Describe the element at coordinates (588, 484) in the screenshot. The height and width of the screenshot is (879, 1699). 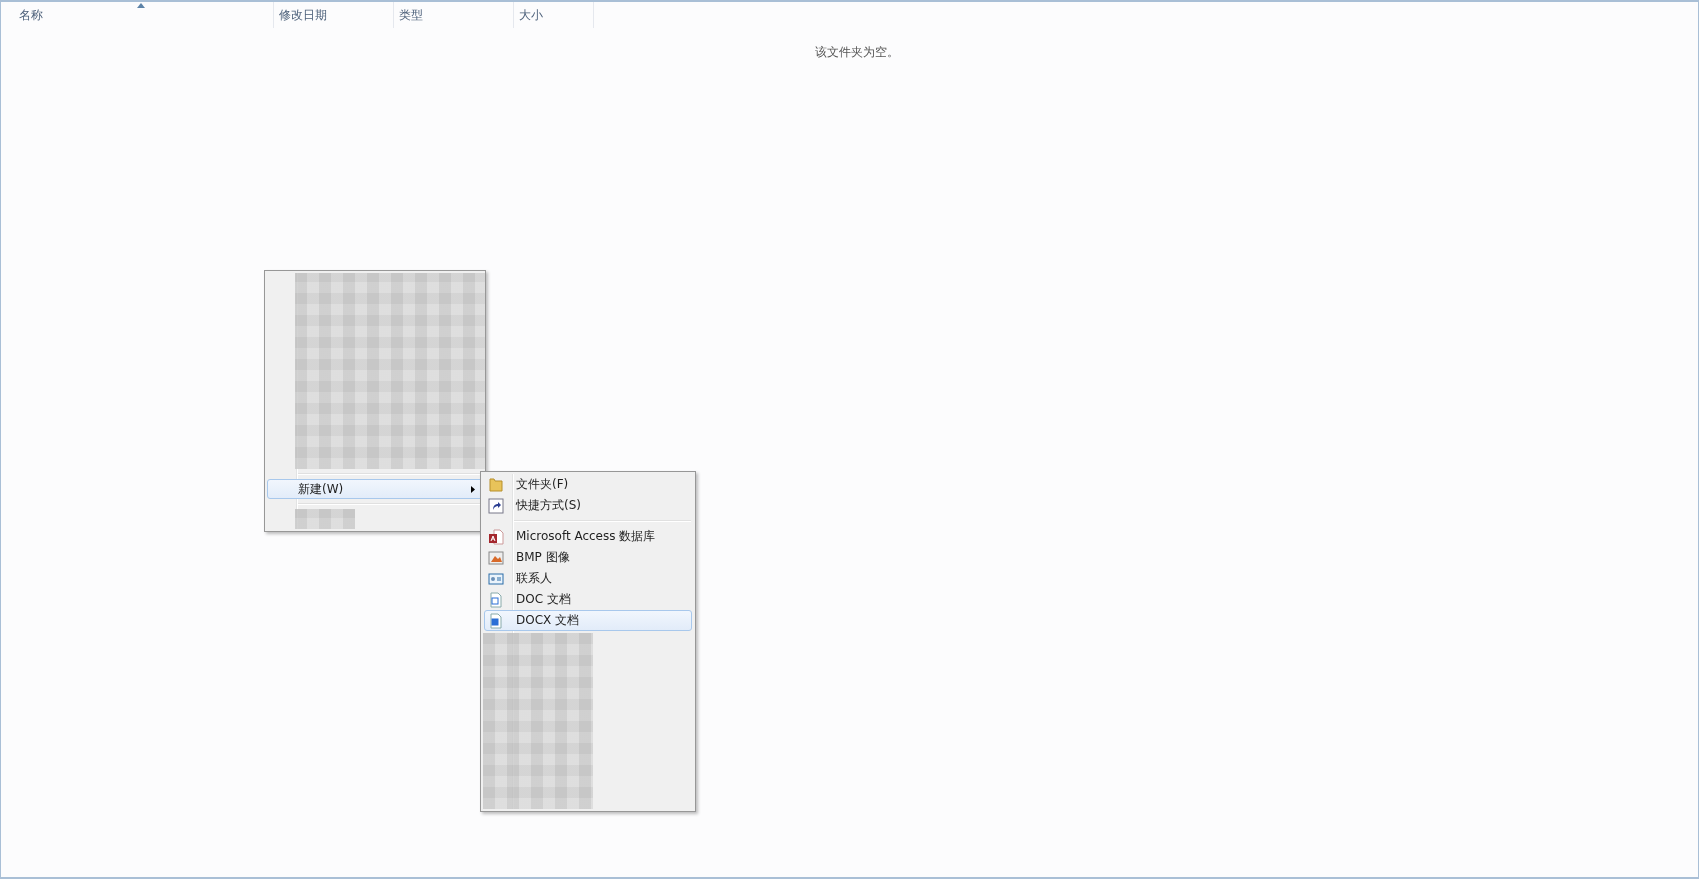
I see `menu-item: 文件夹(F)` at that location.